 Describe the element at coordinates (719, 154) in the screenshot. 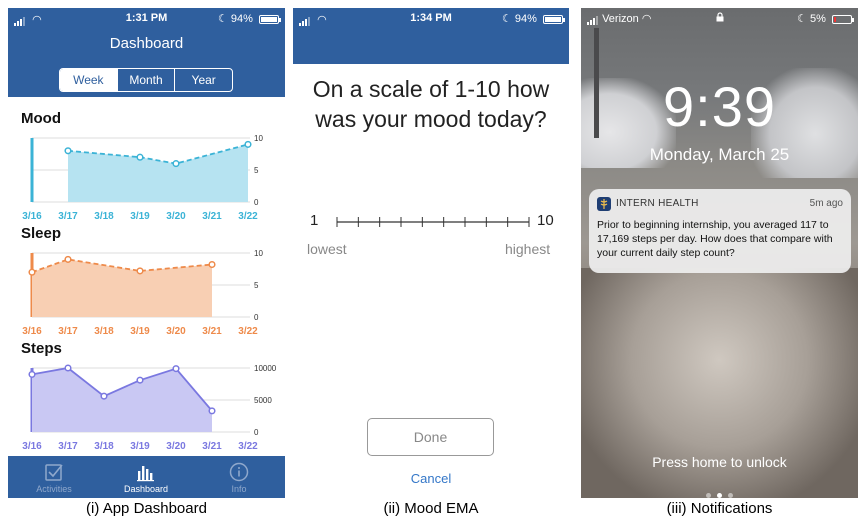

I see `lock-date: Monday, March 25` at that location.